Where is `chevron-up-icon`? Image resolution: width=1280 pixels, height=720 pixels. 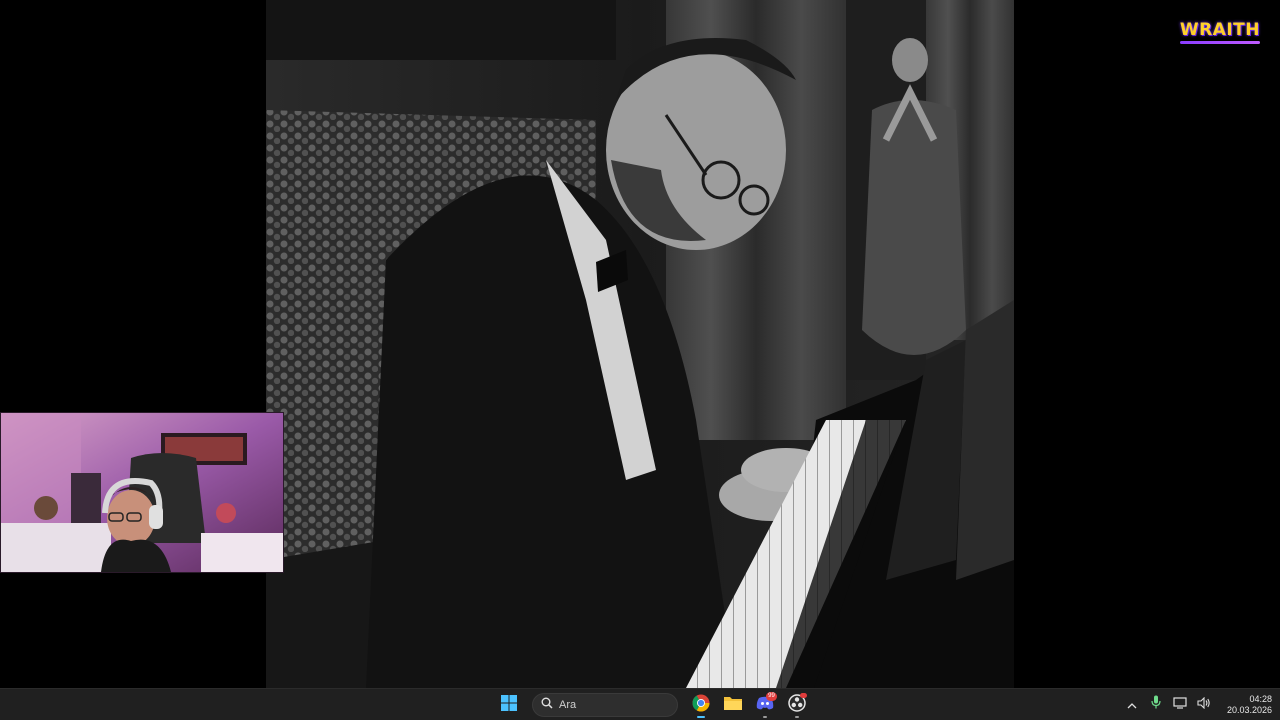
chevron-up-icon is located at coordinates (1132, 705).